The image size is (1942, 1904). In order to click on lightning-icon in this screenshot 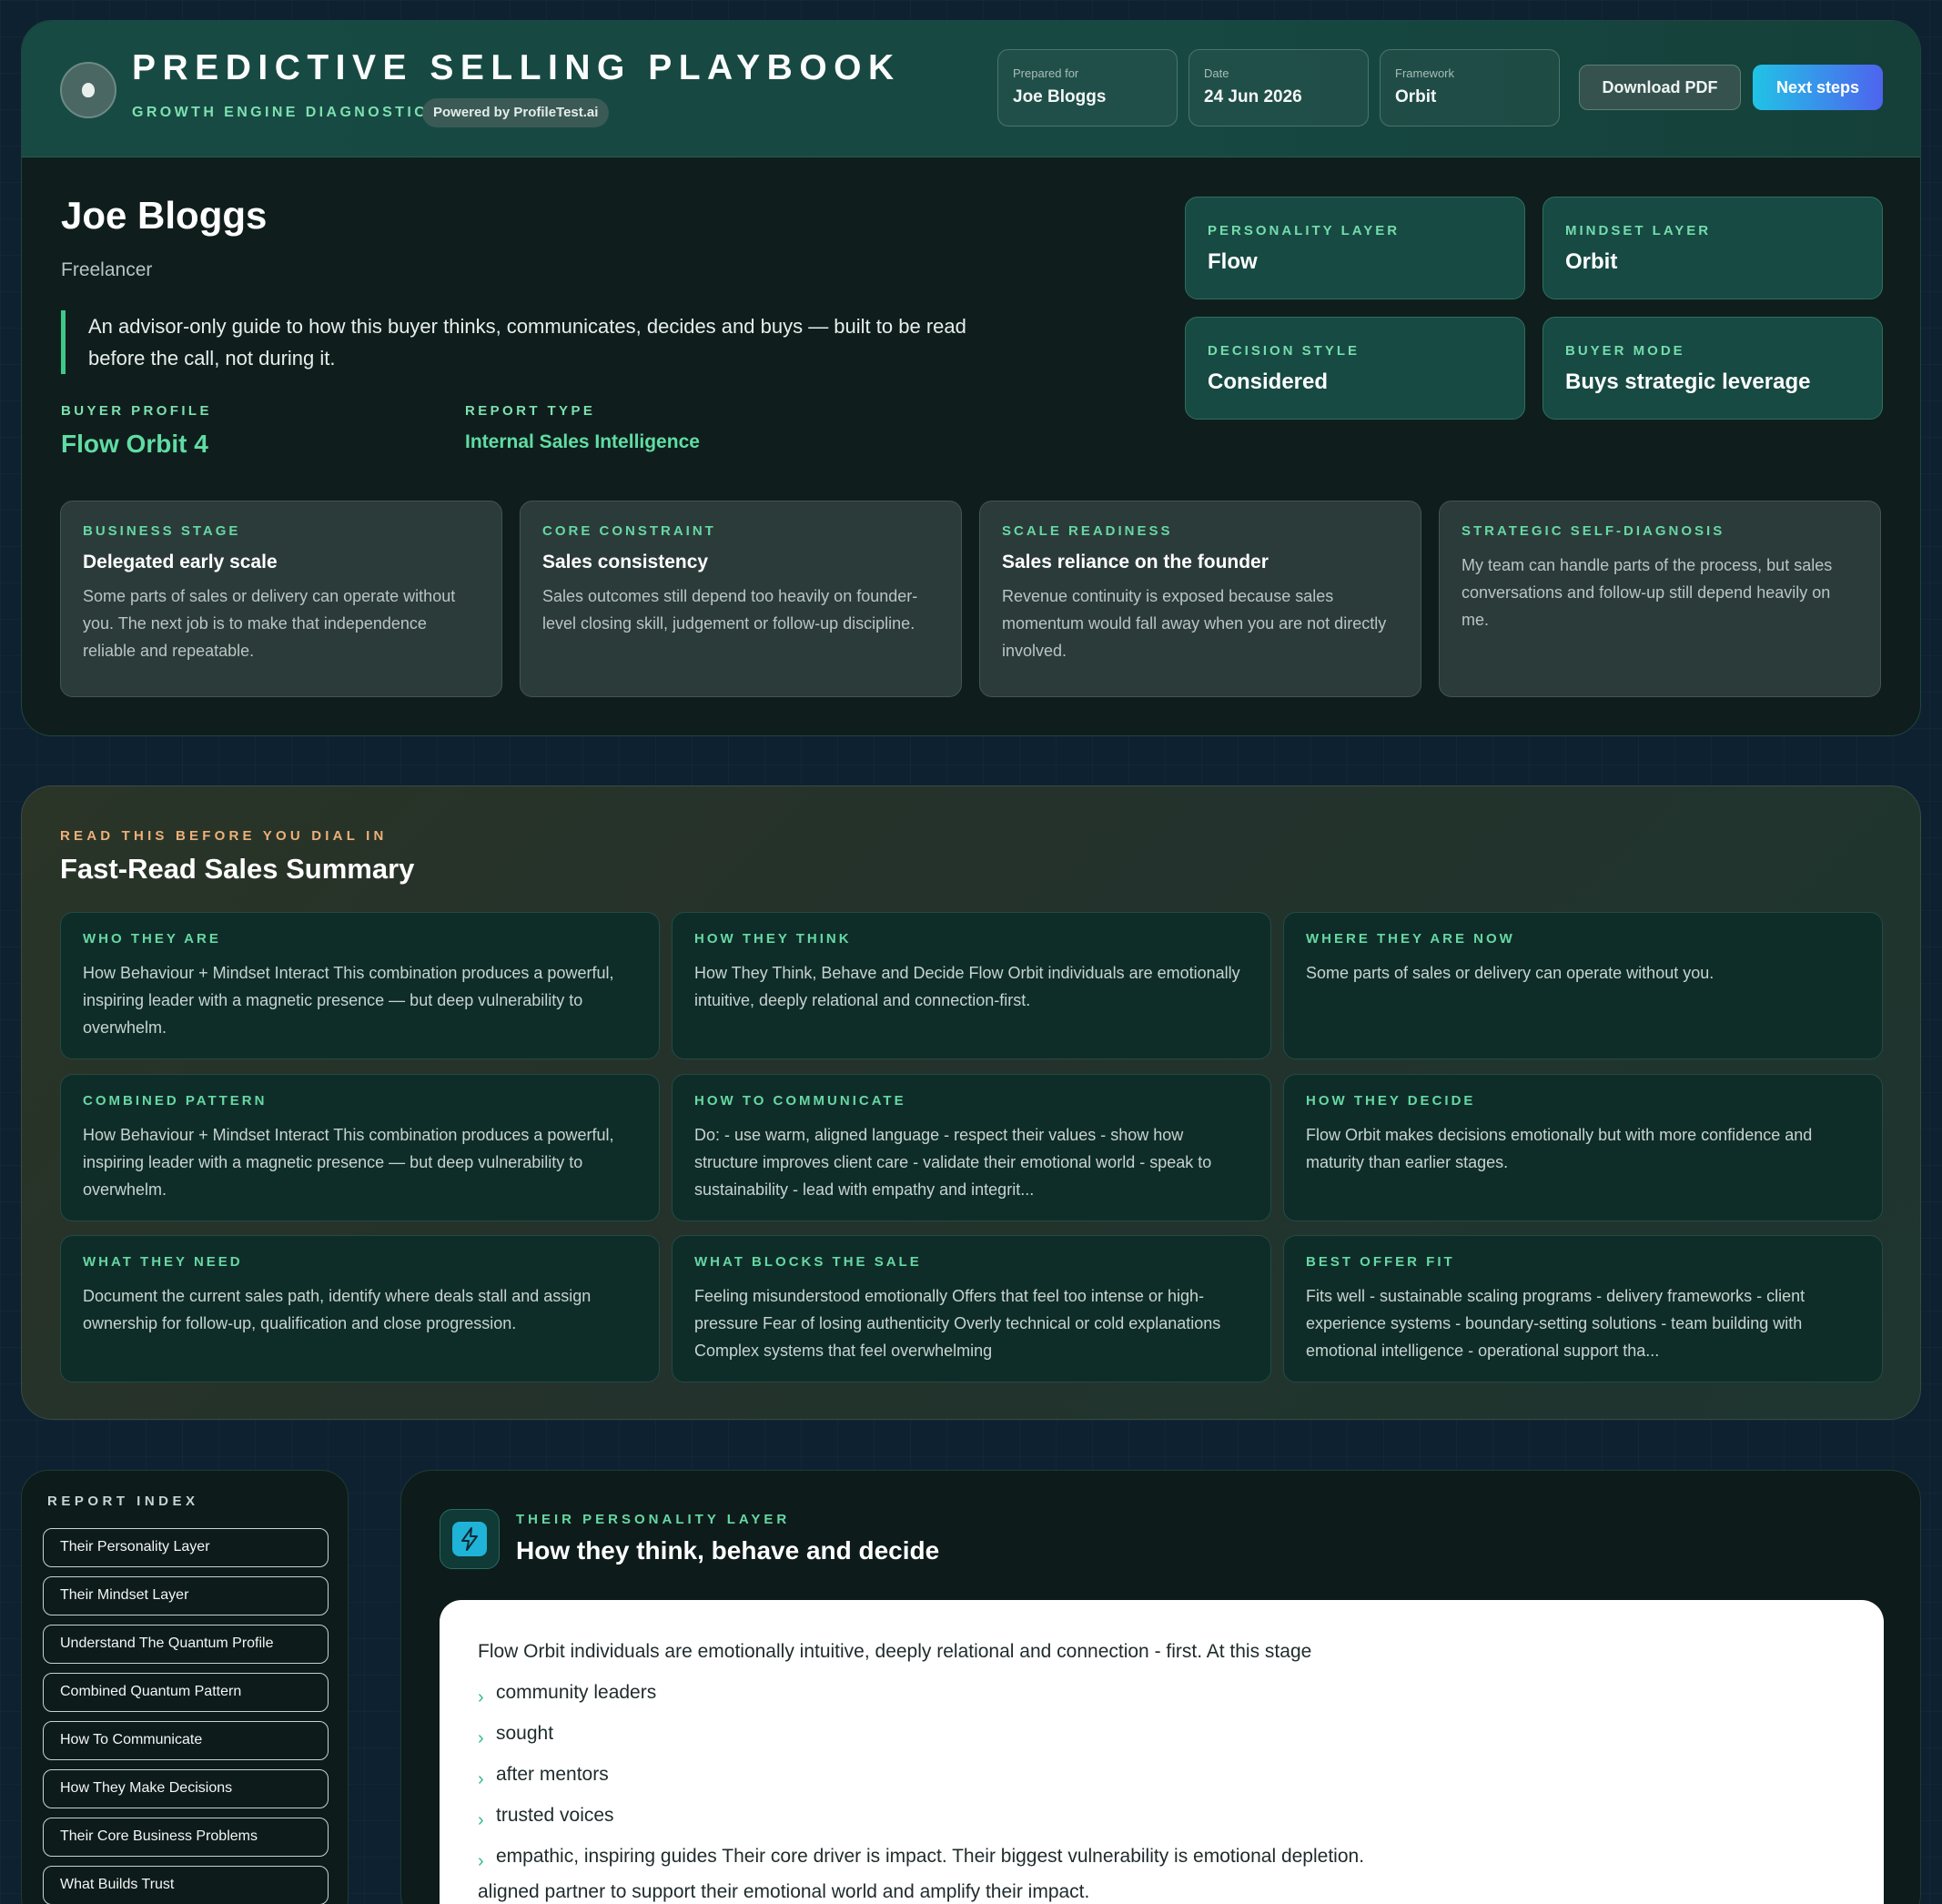, I will do `click(470, 1539)`.